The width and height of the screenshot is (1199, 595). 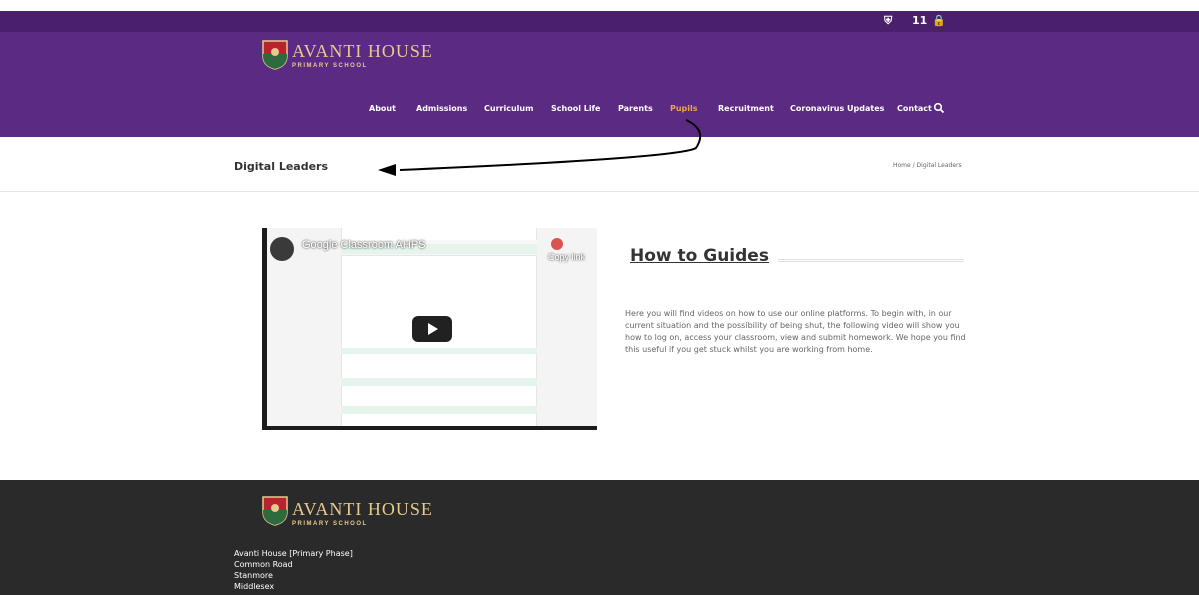 What do you see at coordinates (837, 108) in the screenshot?
I see `nav-coronavirus-updates: Coronavirus Updates` at bounding box center [837, 108].